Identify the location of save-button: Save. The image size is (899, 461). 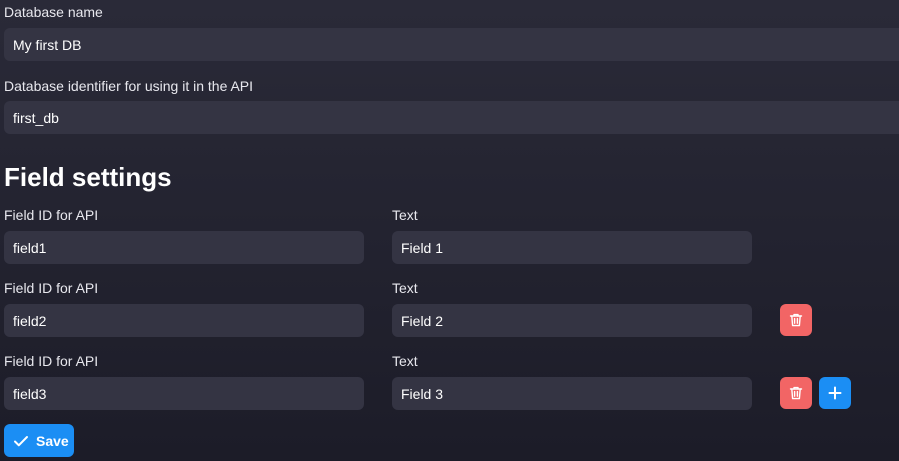
(39, 440).